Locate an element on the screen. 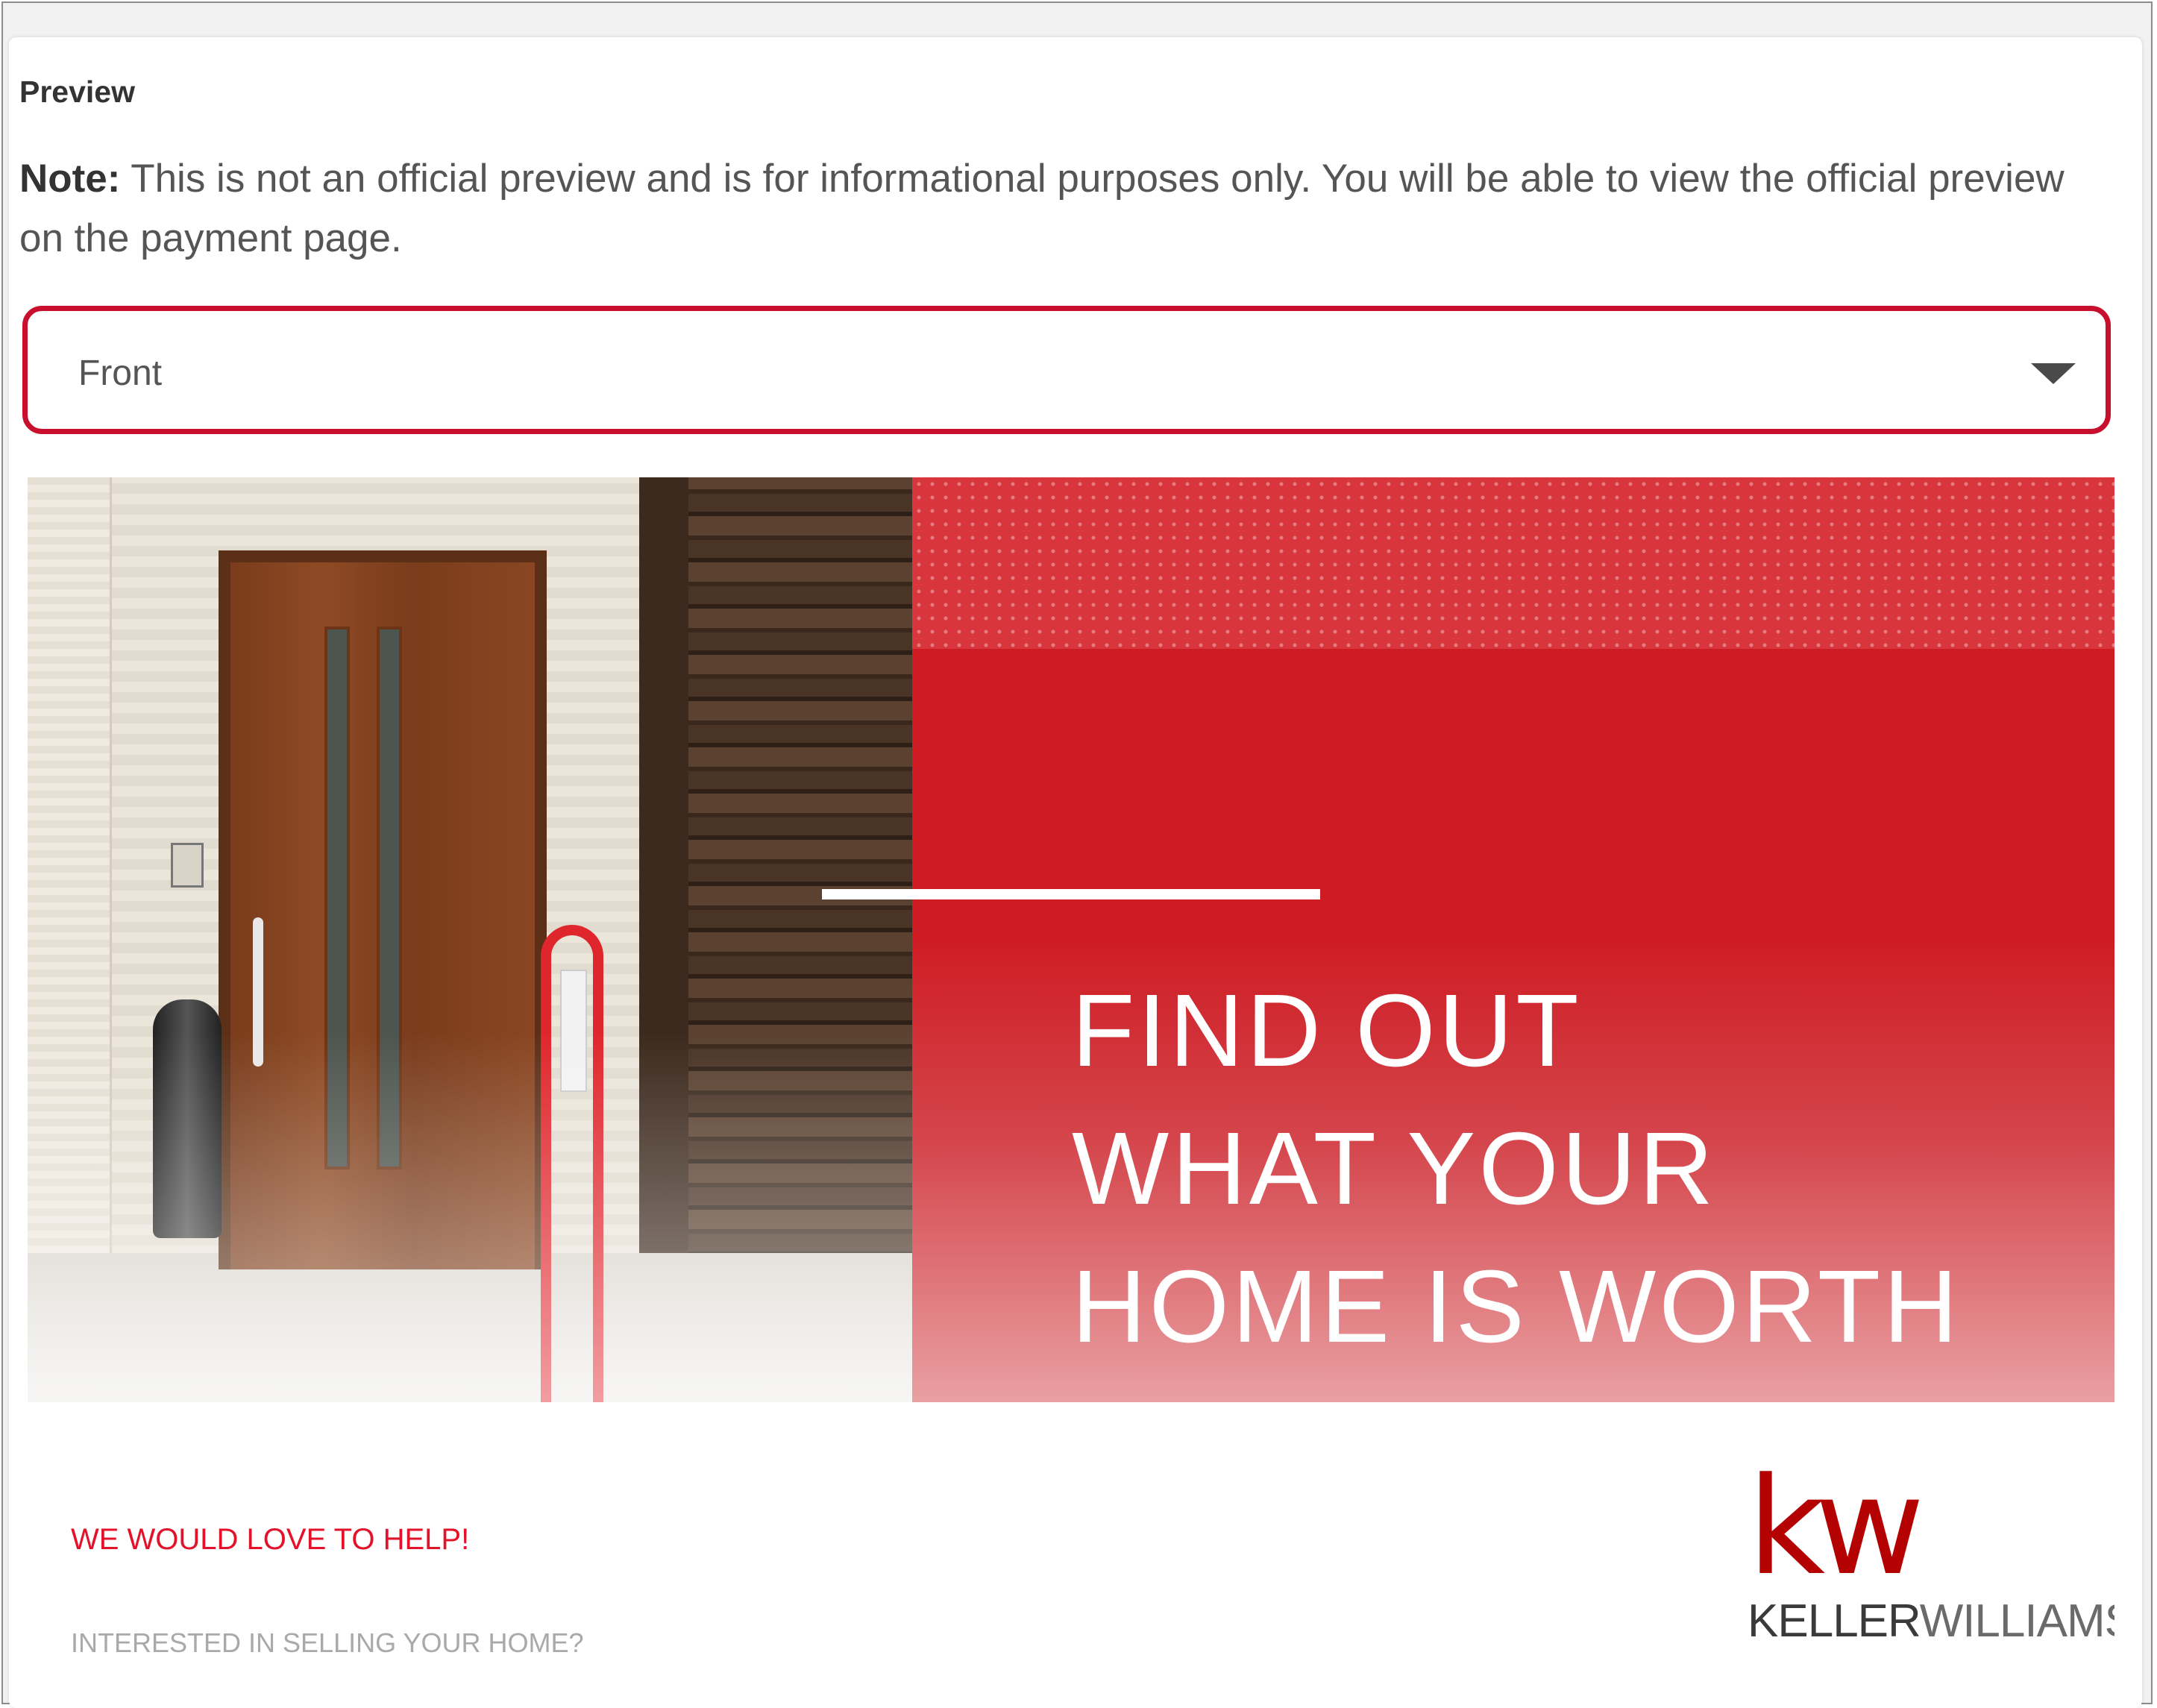 The width and height of the screenshot is (2157, 1708). postcard-subtext: INTERESTED IN SELLING YOUR HOME? is located at coordinates (327, 1643).